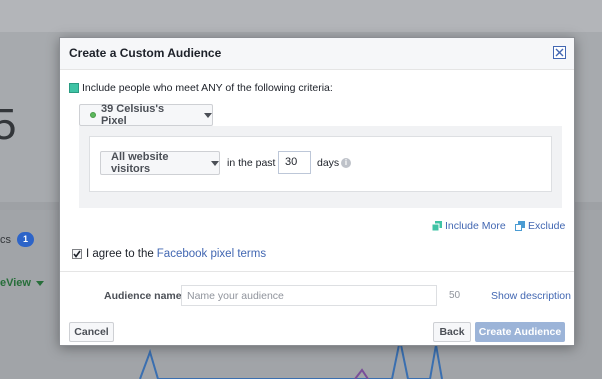 The width and height of the screenshot is (602, 379). I want to click on pixel-selector-dropdown: 39 Celsius's Pixel, so click(146, 115).